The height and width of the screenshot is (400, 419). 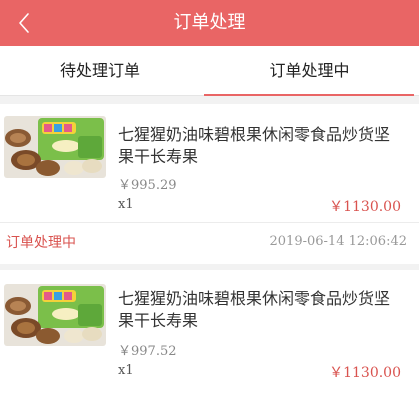 What do you see at coordinates (41, 243) in the screenshot?
I see `status-badge: 订单处理中` at bounding box center [41, 243].